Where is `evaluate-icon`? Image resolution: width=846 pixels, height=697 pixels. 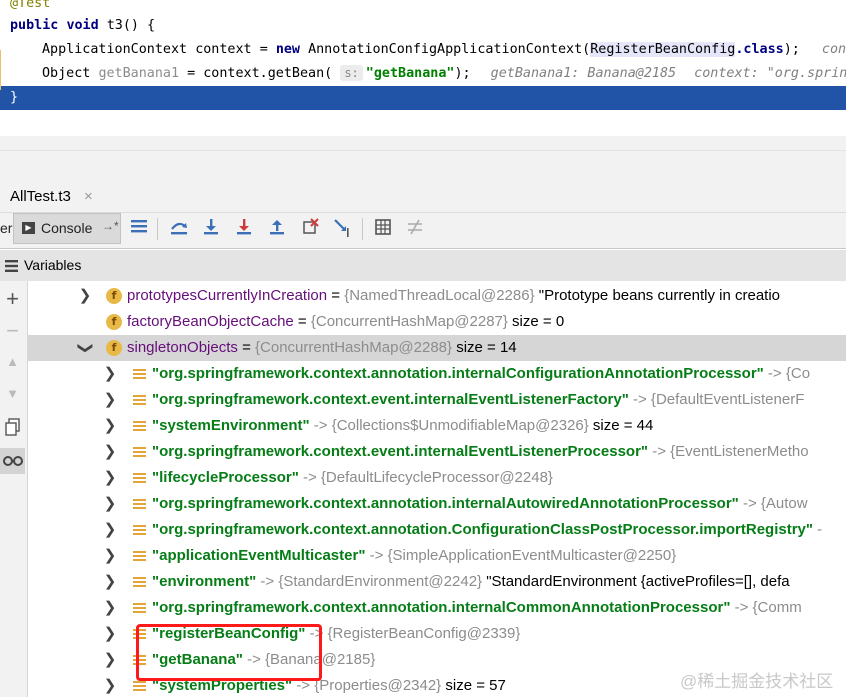
evaluate-icon is located at coordinates (383, 229).